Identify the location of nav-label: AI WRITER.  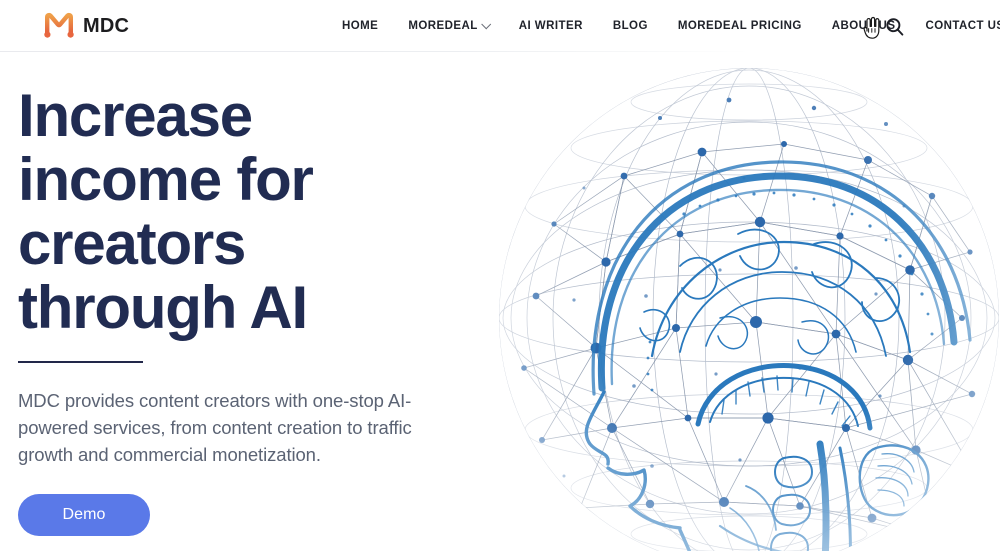
(550, 26).